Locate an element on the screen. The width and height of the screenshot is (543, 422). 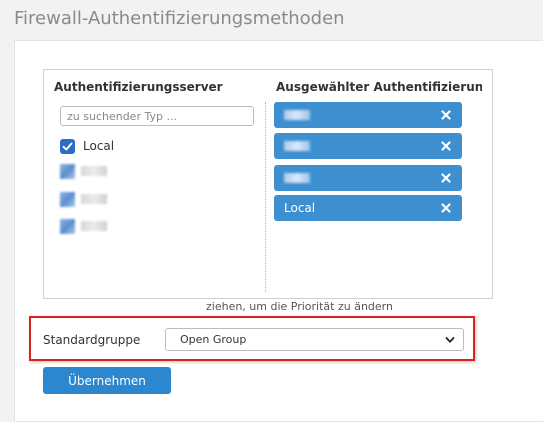
chevron-down-icon is located at coordinates (450, 340).